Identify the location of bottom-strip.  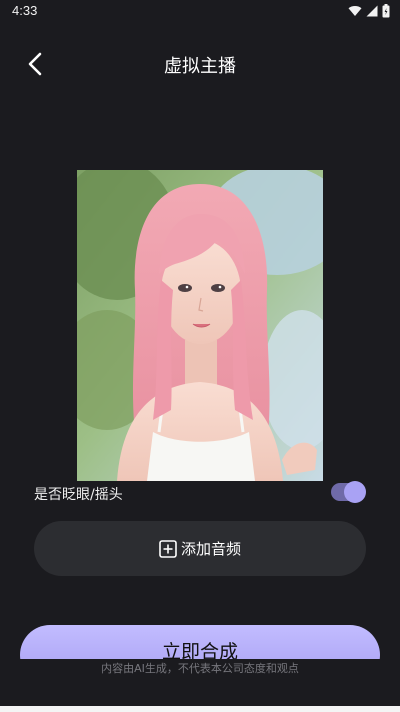
(200, 709).